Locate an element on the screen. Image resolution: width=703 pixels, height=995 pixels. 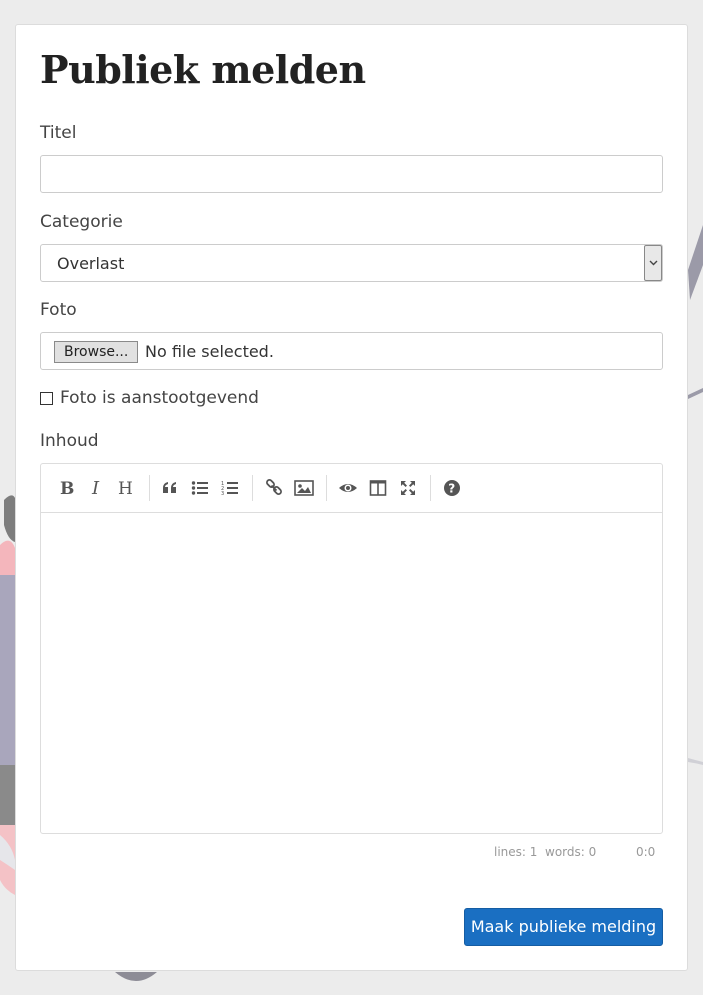
submit-report-button: Maak publieke melding is located at coordinates (563, 927).